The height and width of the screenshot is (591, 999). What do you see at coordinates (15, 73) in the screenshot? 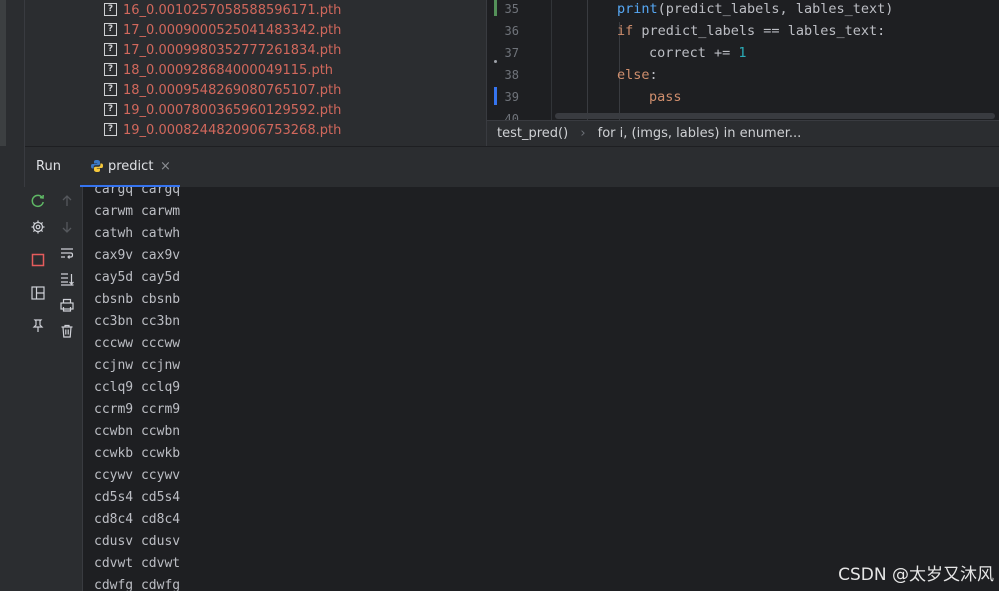
I see `tree-side-strip` at bounding box center [15, 73].